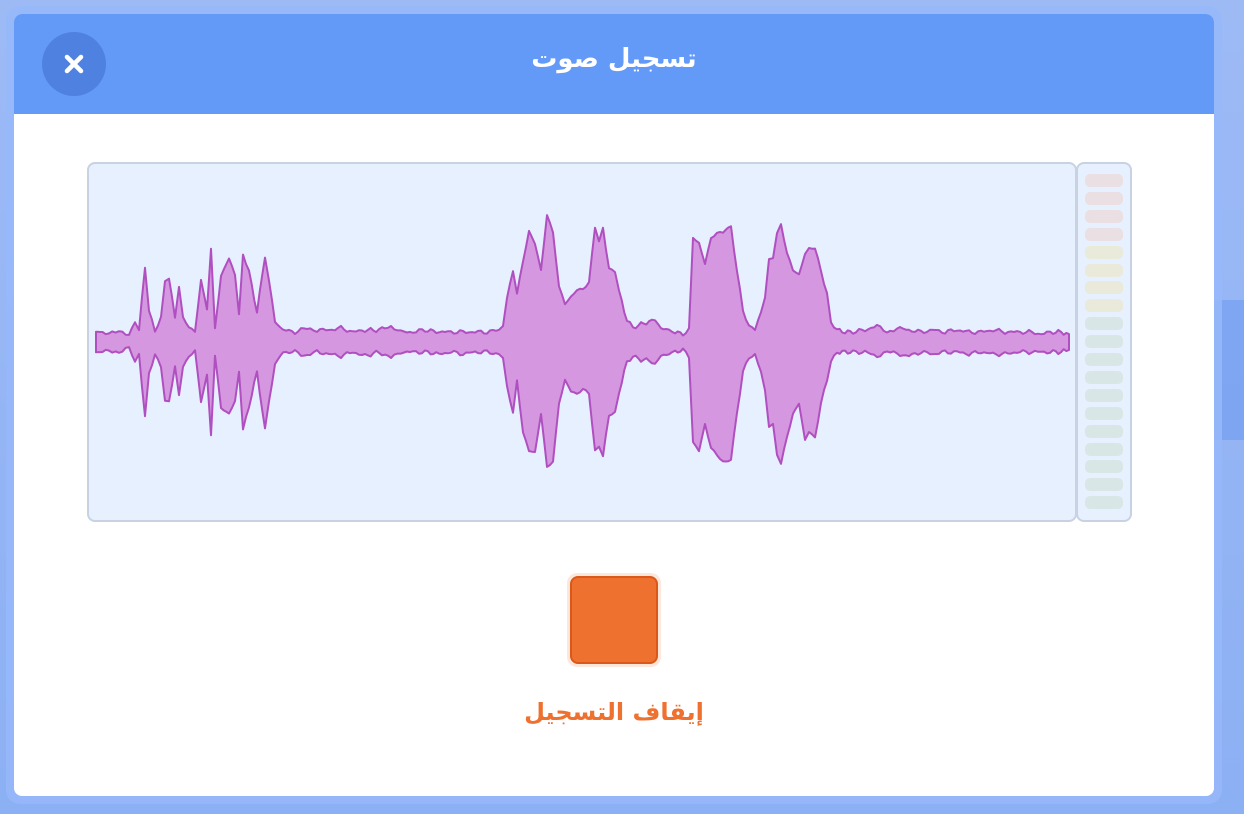 The image size is (1244, 814). I want to click on dialog-title: تسجيل صوت, so click(614, 59).